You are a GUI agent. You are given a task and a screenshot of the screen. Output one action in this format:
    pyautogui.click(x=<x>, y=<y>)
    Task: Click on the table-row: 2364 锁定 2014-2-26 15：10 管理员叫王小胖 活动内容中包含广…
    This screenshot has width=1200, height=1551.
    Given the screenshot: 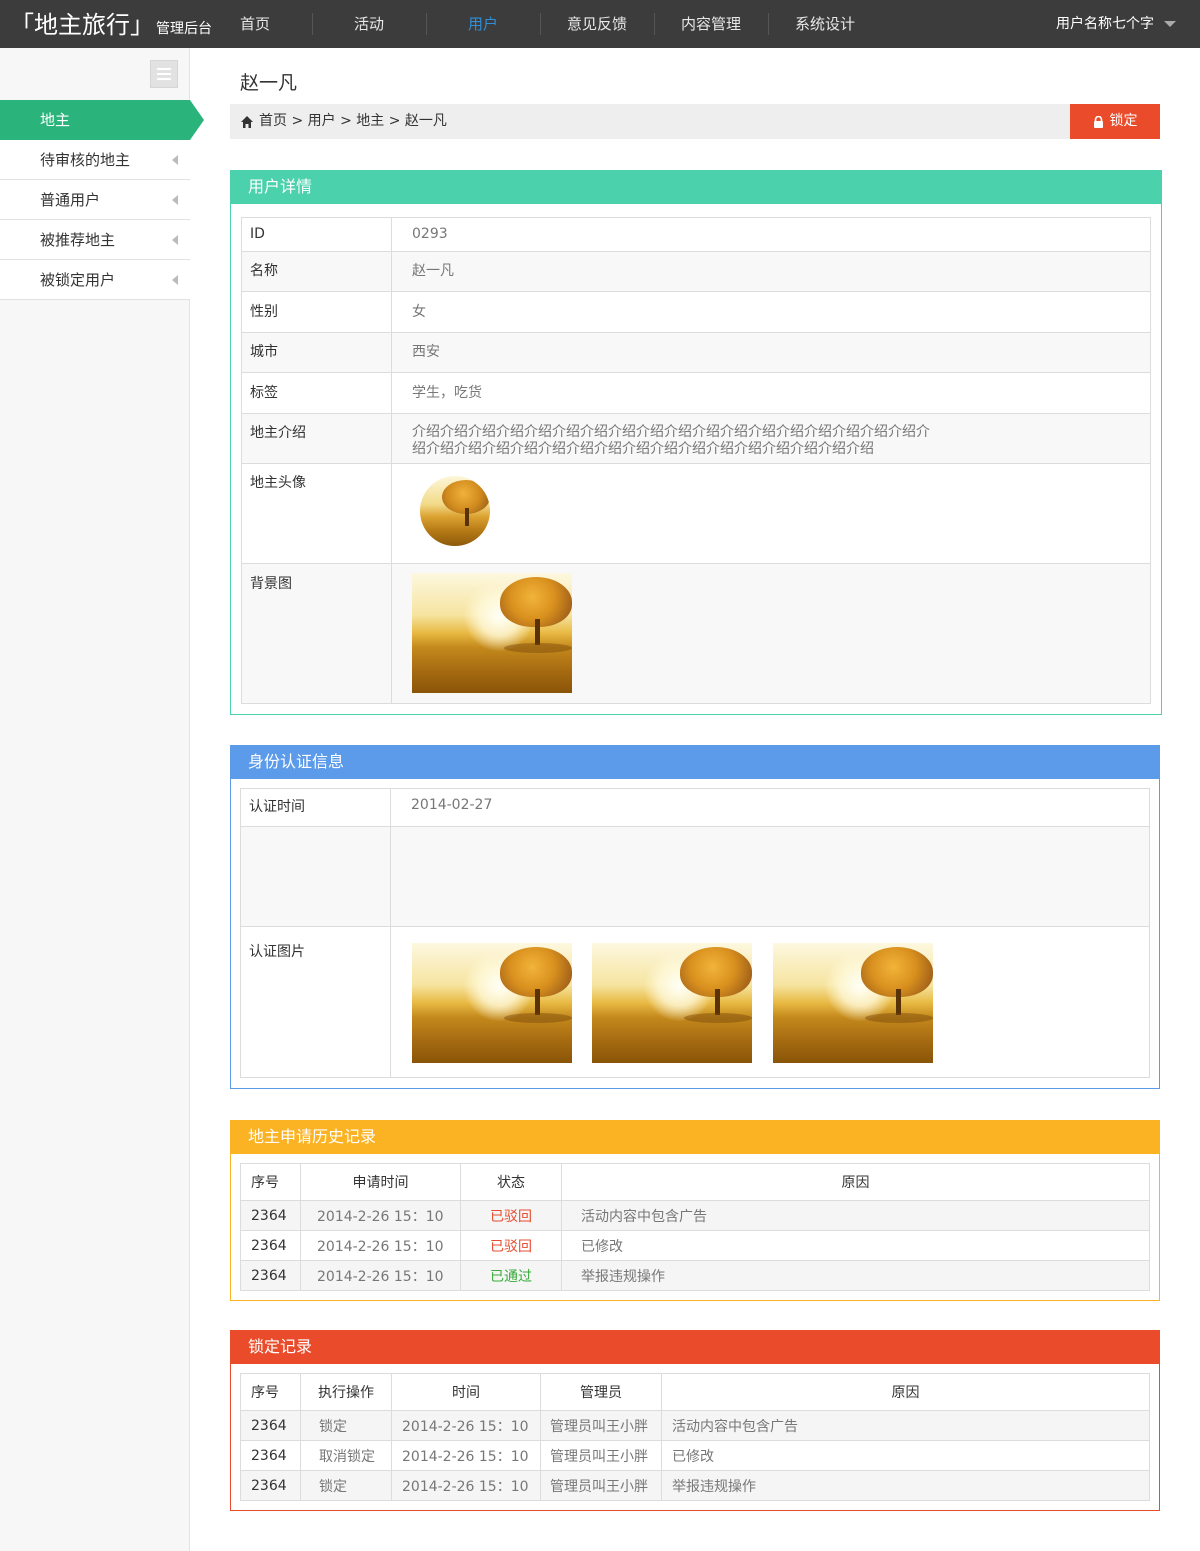 What is the action you would take?
    pyautogui.click(x=695, y=1425)
    